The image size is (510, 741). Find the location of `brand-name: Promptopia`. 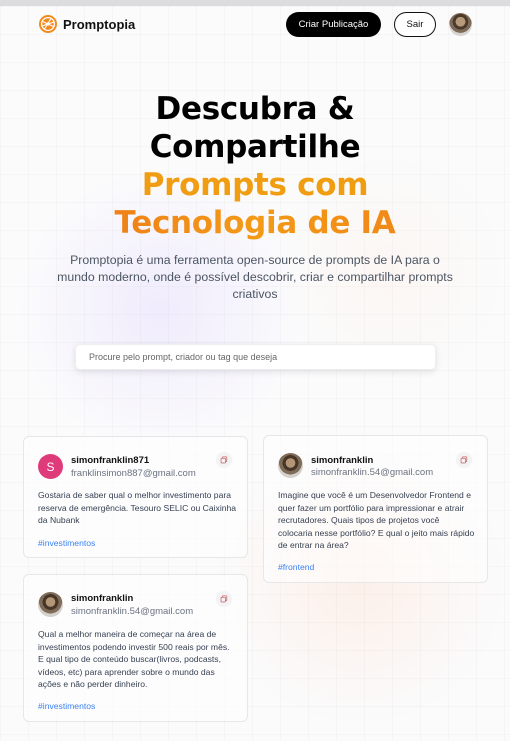

brand-name: Promptopia is located at coordinates (99, 24).